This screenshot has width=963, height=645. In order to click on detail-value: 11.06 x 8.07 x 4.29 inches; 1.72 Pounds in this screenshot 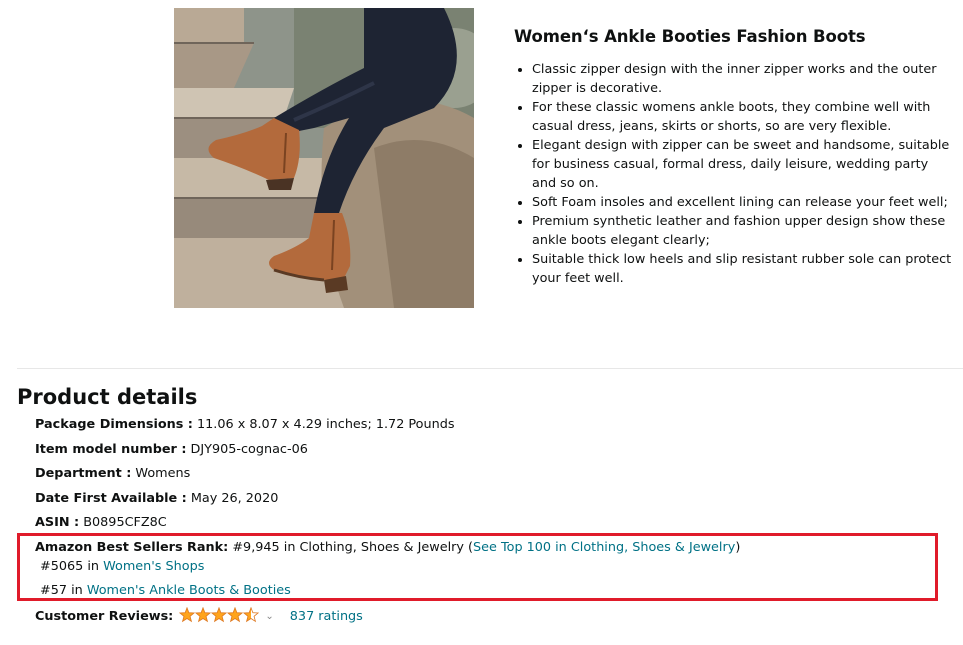, I will do `click(323, 424)`.